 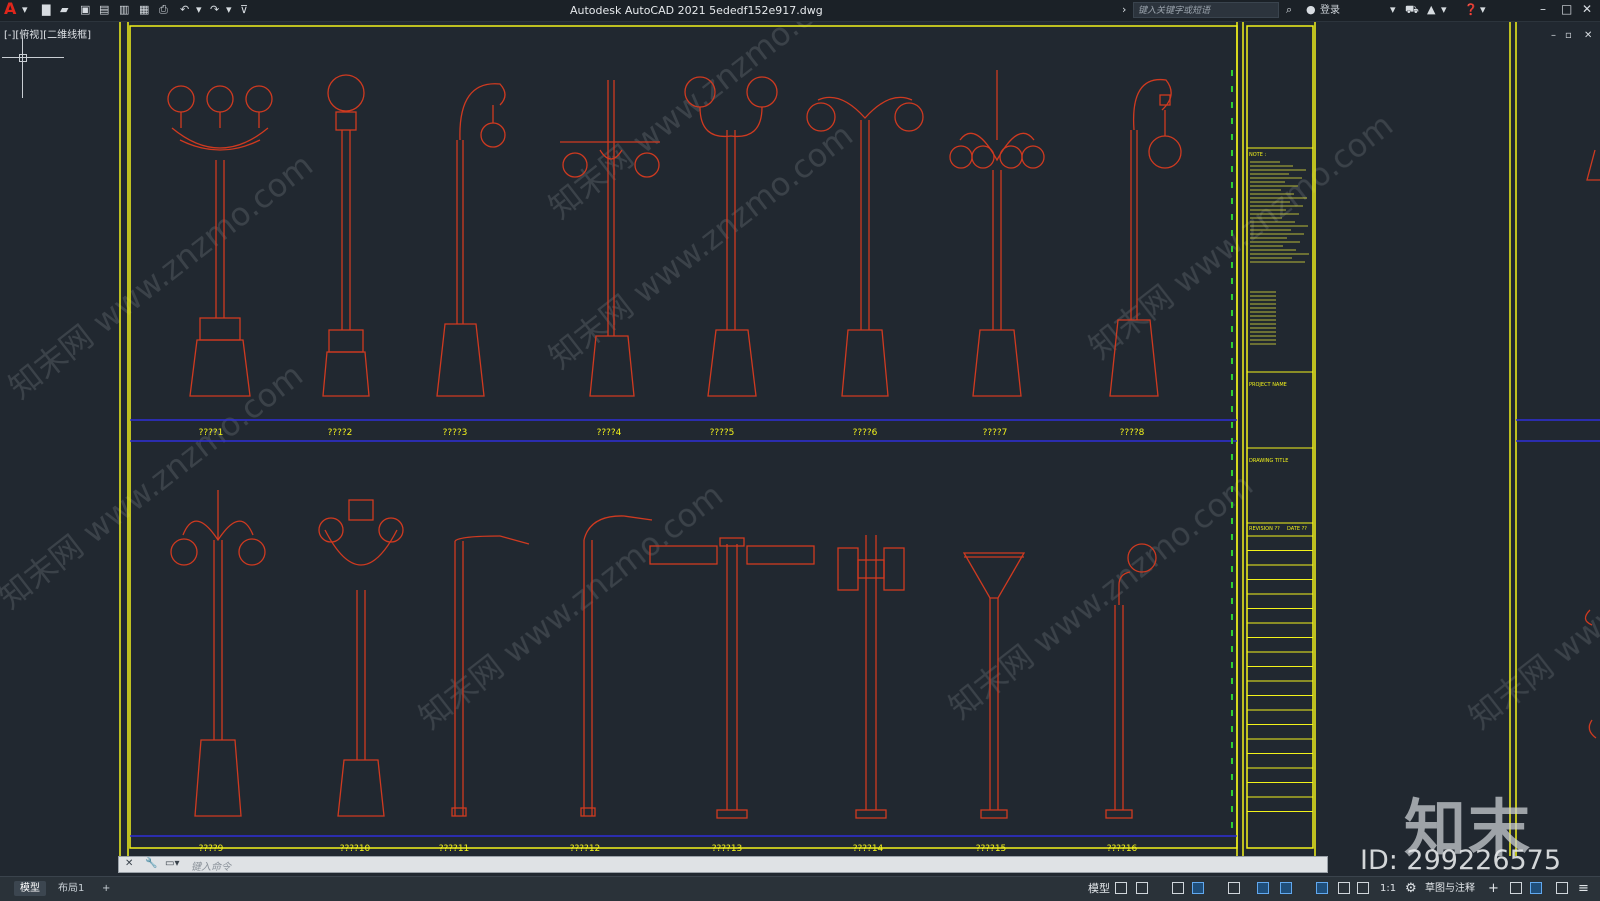 What do you see at coordinates (585, 849) in the screenshot?
I see `lamp-label: ????12` at bounding box center [585, 849].